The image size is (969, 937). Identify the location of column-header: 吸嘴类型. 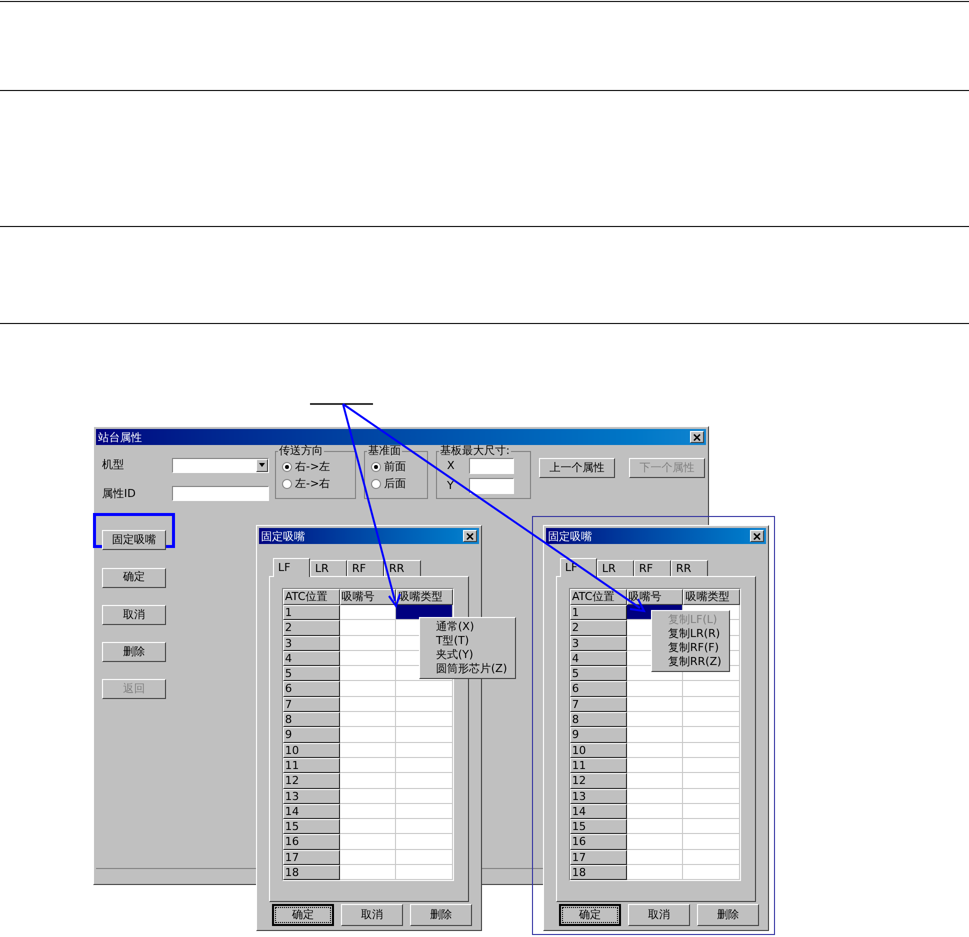
(711, 597).